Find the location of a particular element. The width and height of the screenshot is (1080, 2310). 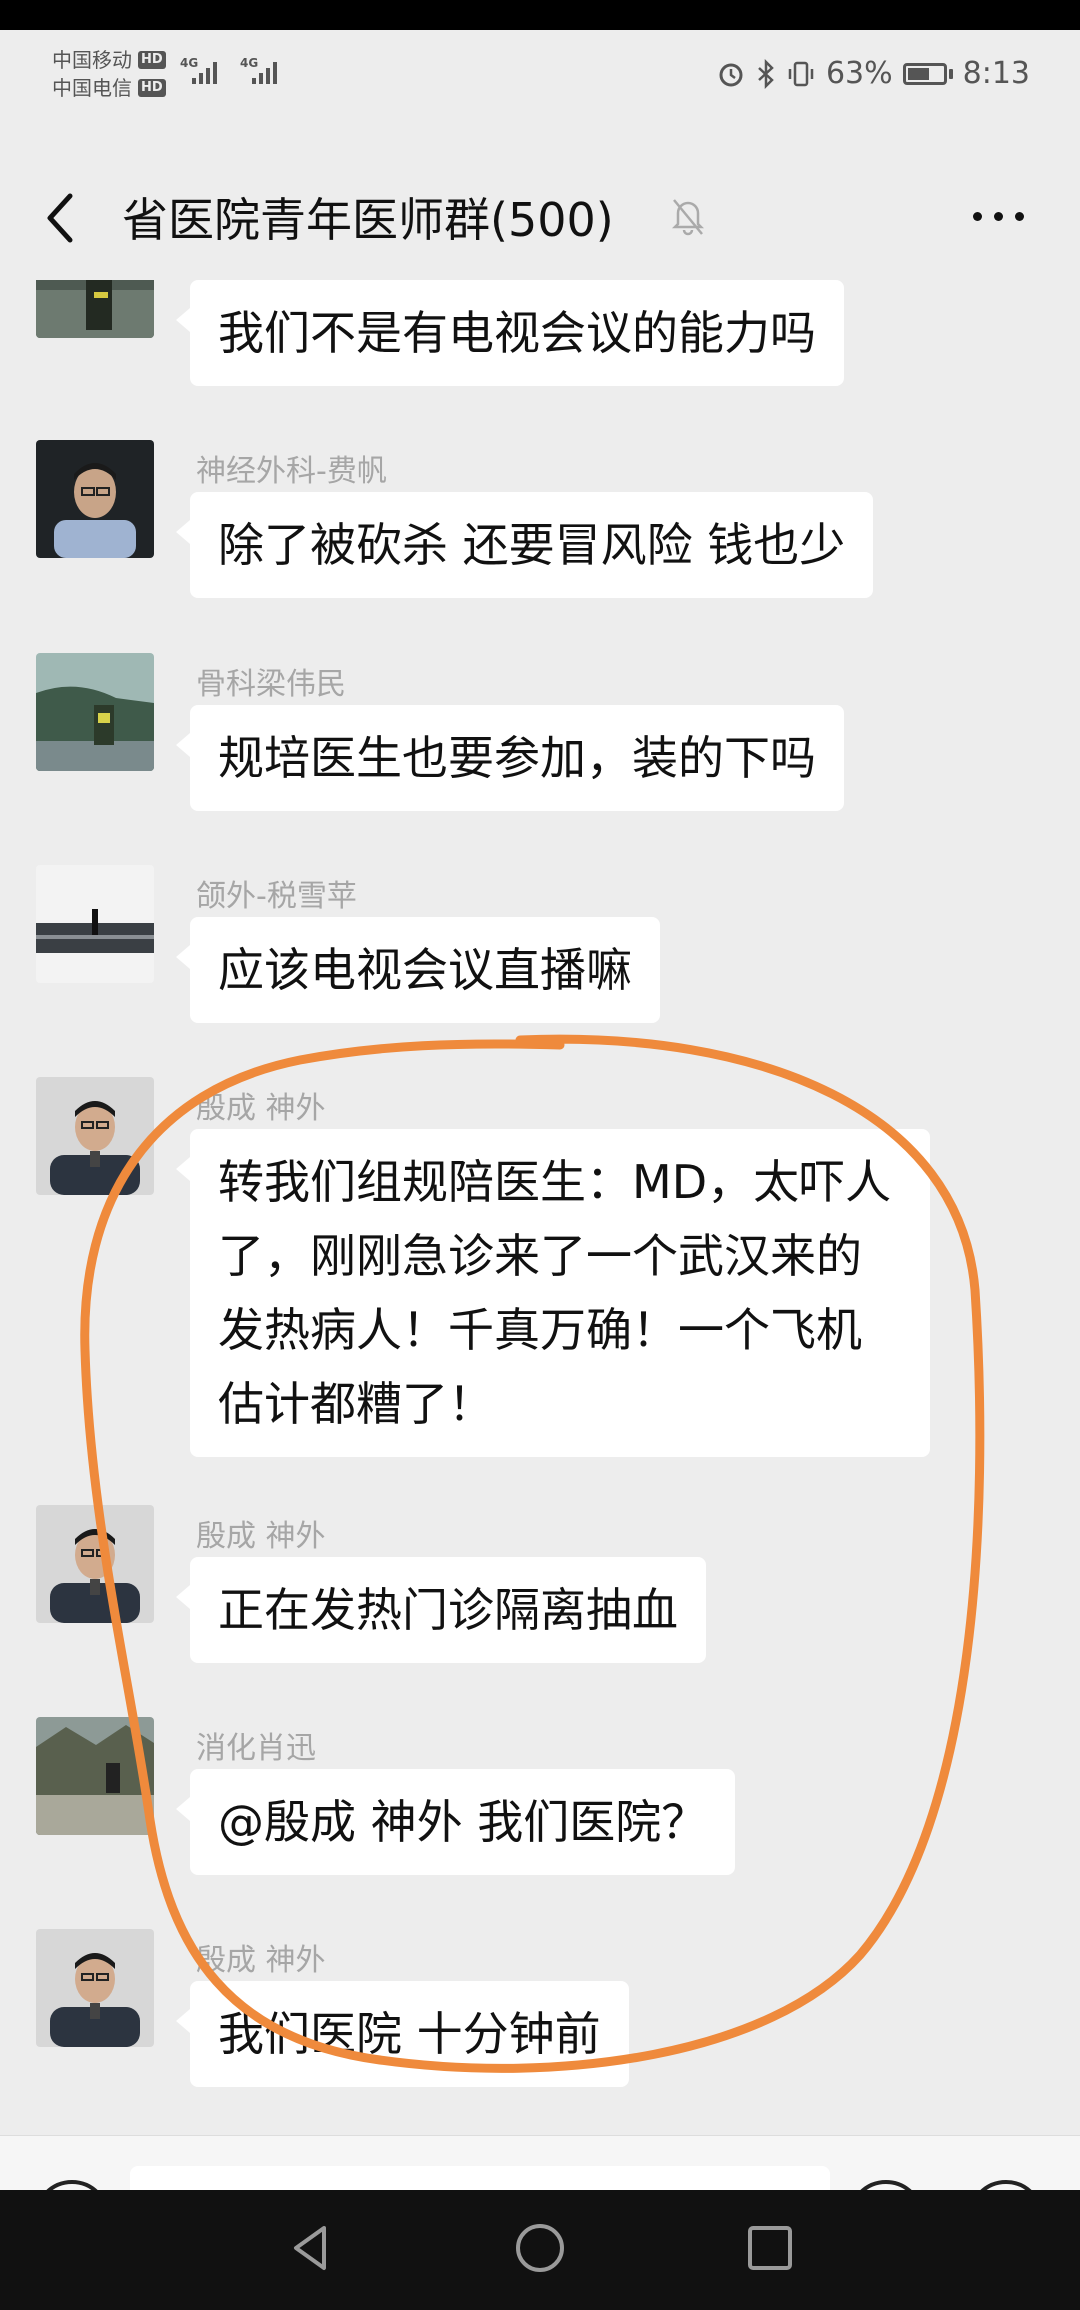

nav-home-icon is located at coordinates (540, 2248).